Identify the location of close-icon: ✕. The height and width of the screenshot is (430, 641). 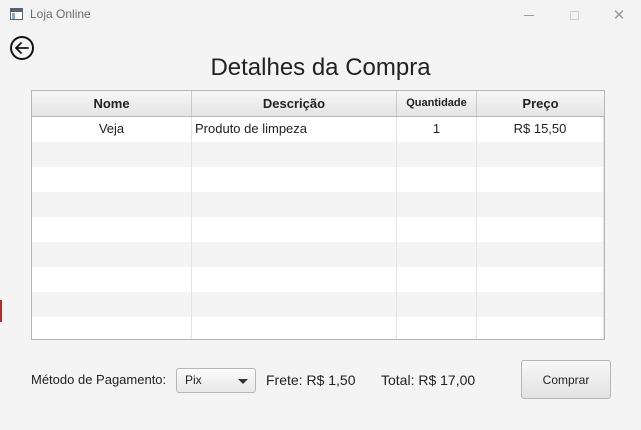
(619, 15).